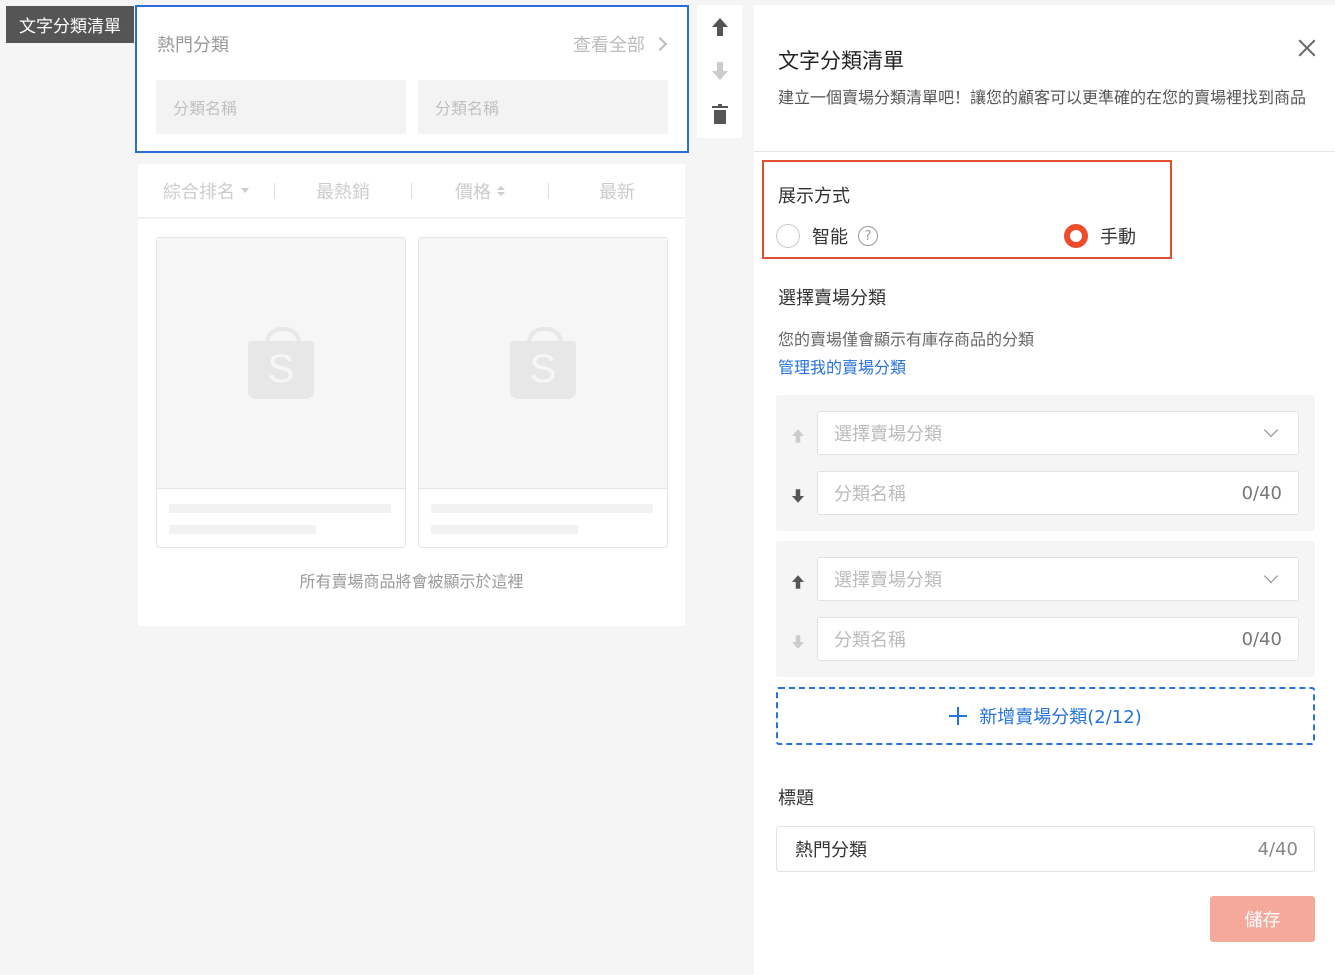  I want to click on display-mode-label: 展示方式, so click(814, 196).